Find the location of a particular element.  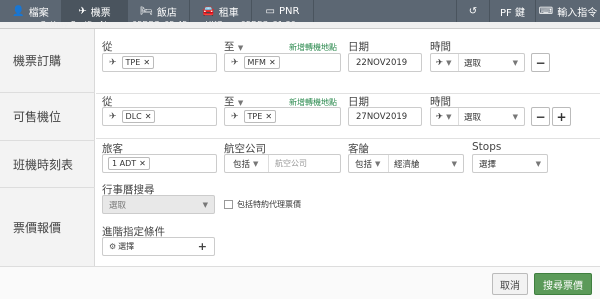

nav-label: 檔案 is located at coordinates (38, 13).